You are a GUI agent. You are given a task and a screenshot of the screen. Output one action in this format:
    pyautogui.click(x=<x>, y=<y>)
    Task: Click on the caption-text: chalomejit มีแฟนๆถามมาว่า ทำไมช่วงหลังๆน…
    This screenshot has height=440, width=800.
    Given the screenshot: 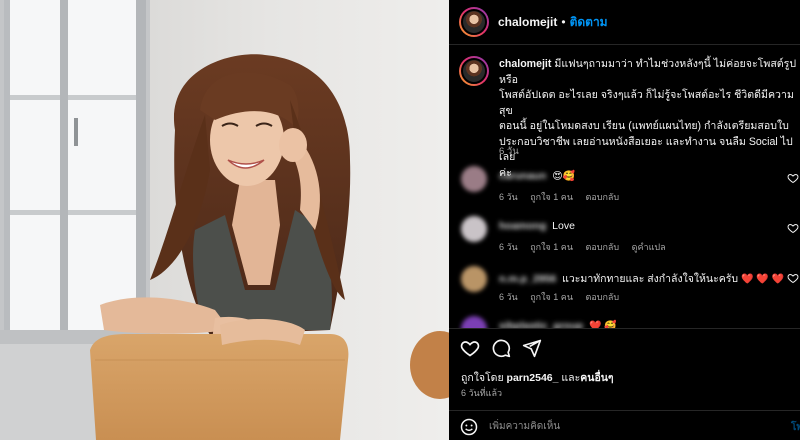 What is the action you would take?
    pyautogui.click(x=649, y=119)
    